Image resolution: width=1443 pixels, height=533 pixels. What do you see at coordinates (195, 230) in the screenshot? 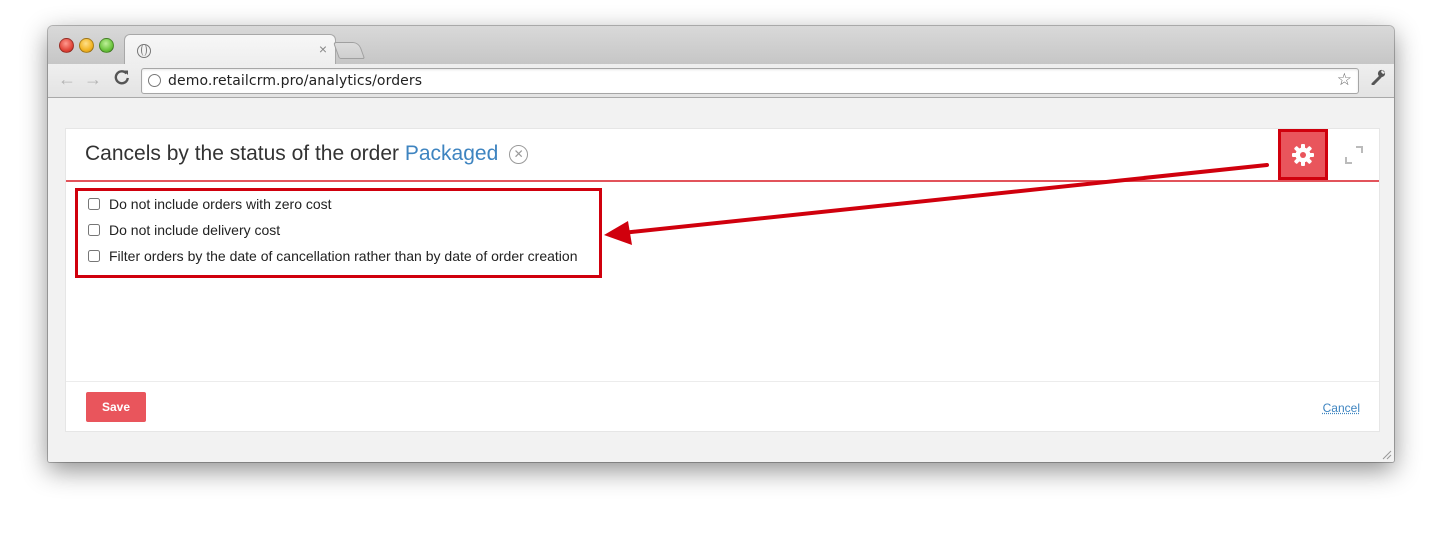
I see `option-label: Do not include delivery cost` at bounding box center [195, 230].